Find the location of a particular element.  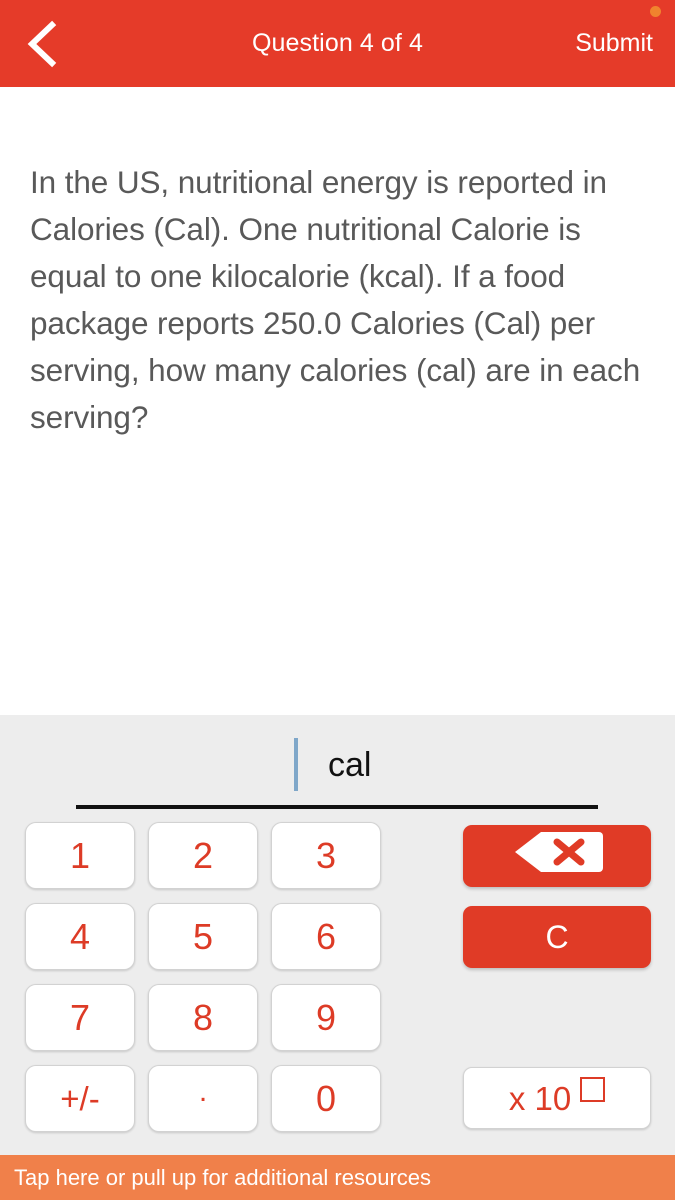

backspace-button is located at coordinates (557, 856).